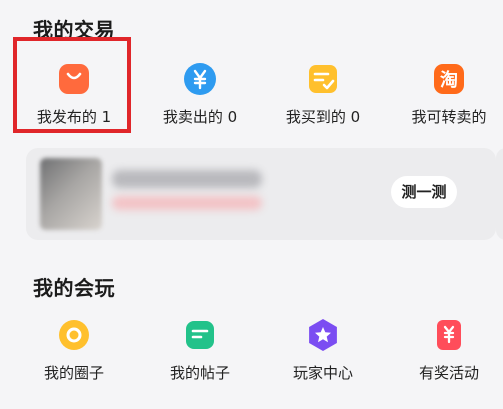 This screenshot has width=503, height=409. I want to click on grid-item-label: 有奖活动, so click(448, 373).